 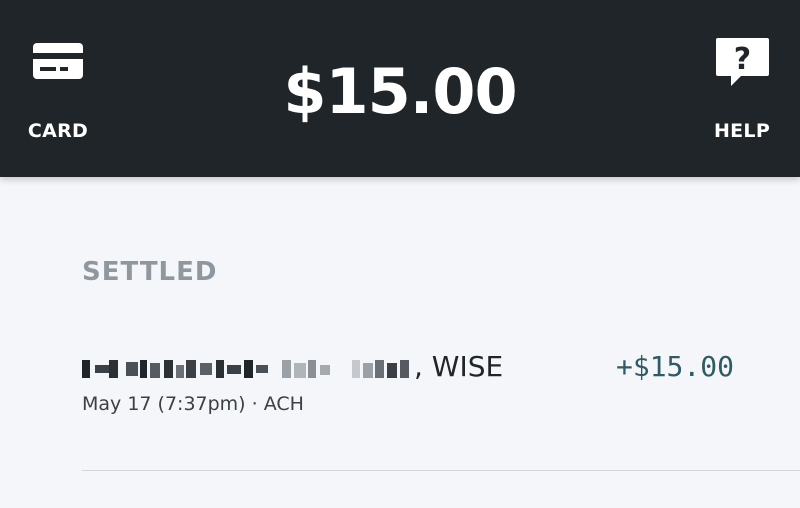 I want to click on help-button: ? HELP, so click(x=742, y=96).